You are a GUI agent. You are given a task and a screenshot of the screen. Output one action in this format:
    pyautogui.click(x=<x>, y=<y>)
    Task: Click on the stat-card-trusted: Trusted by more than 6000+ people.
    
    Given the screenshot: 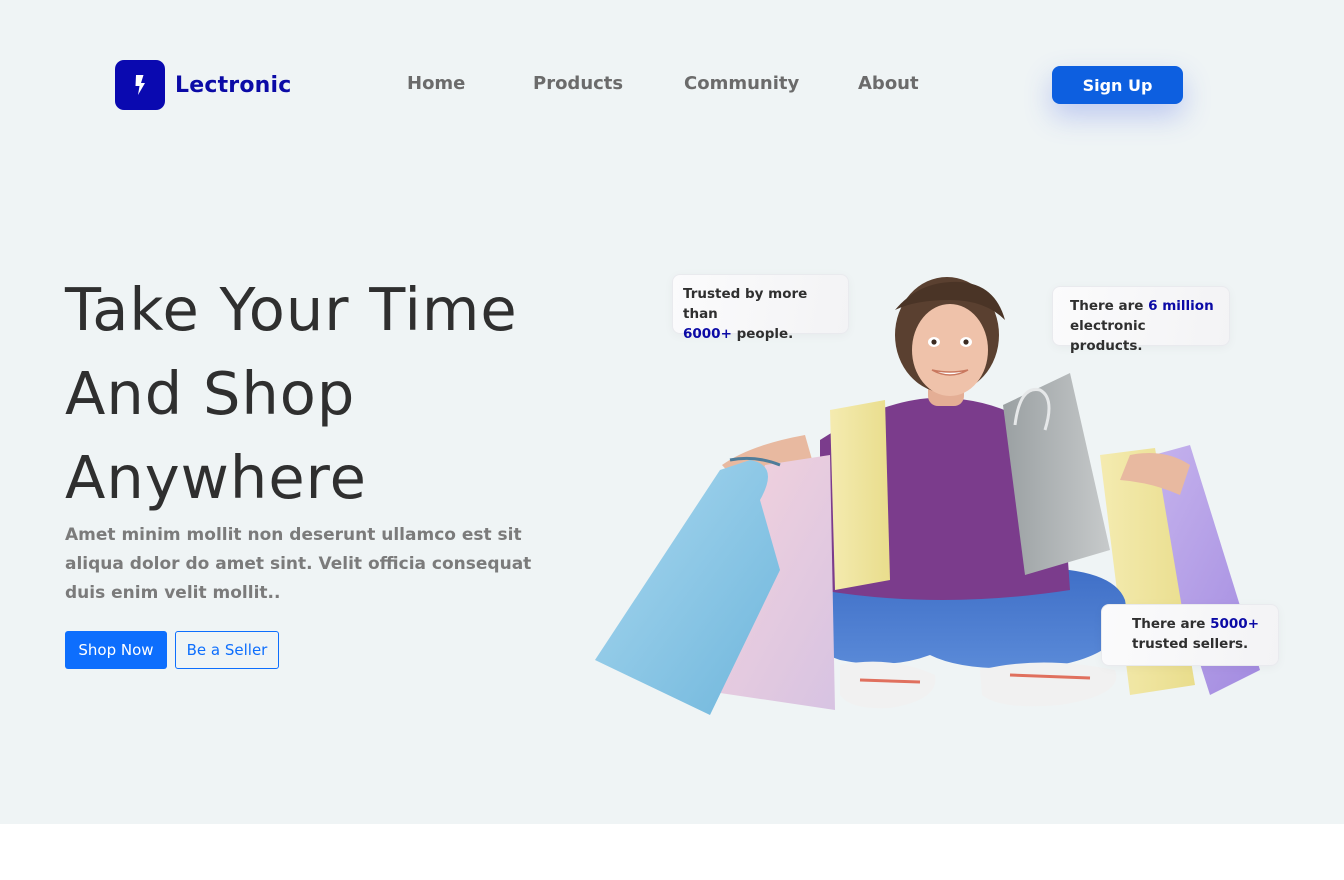 What is the action you would take?
    pyautogui.click(x=760, y=308)
    